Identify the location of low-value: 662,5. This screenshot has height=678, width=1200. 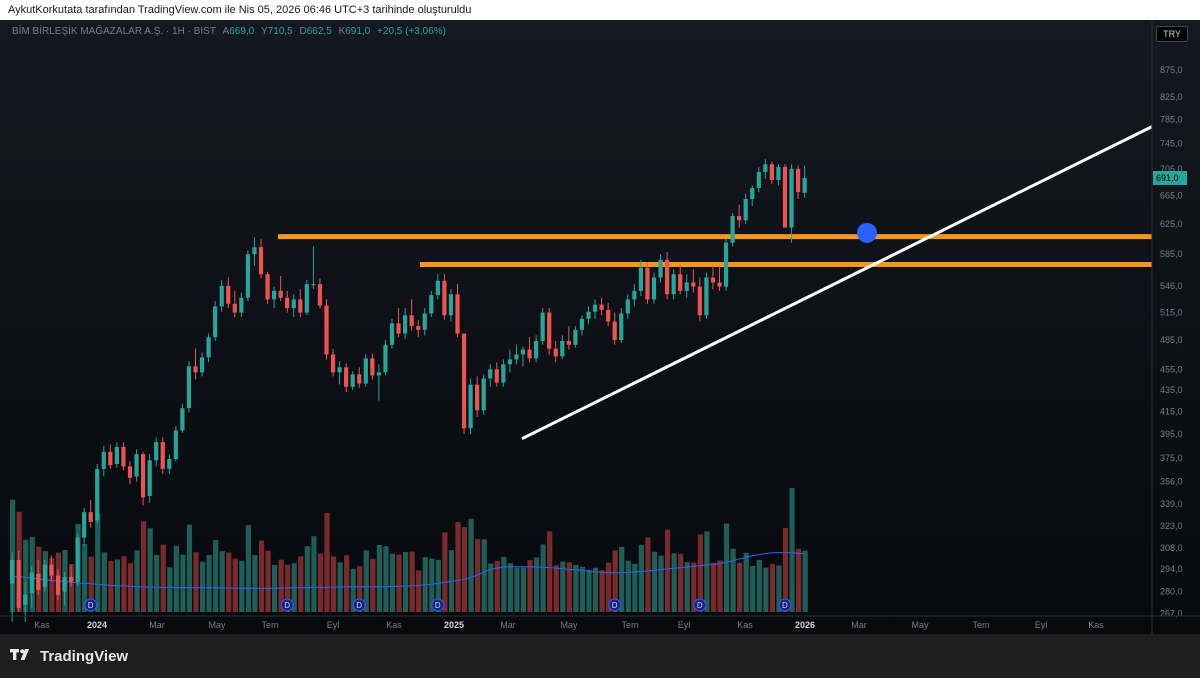
(319, 31).